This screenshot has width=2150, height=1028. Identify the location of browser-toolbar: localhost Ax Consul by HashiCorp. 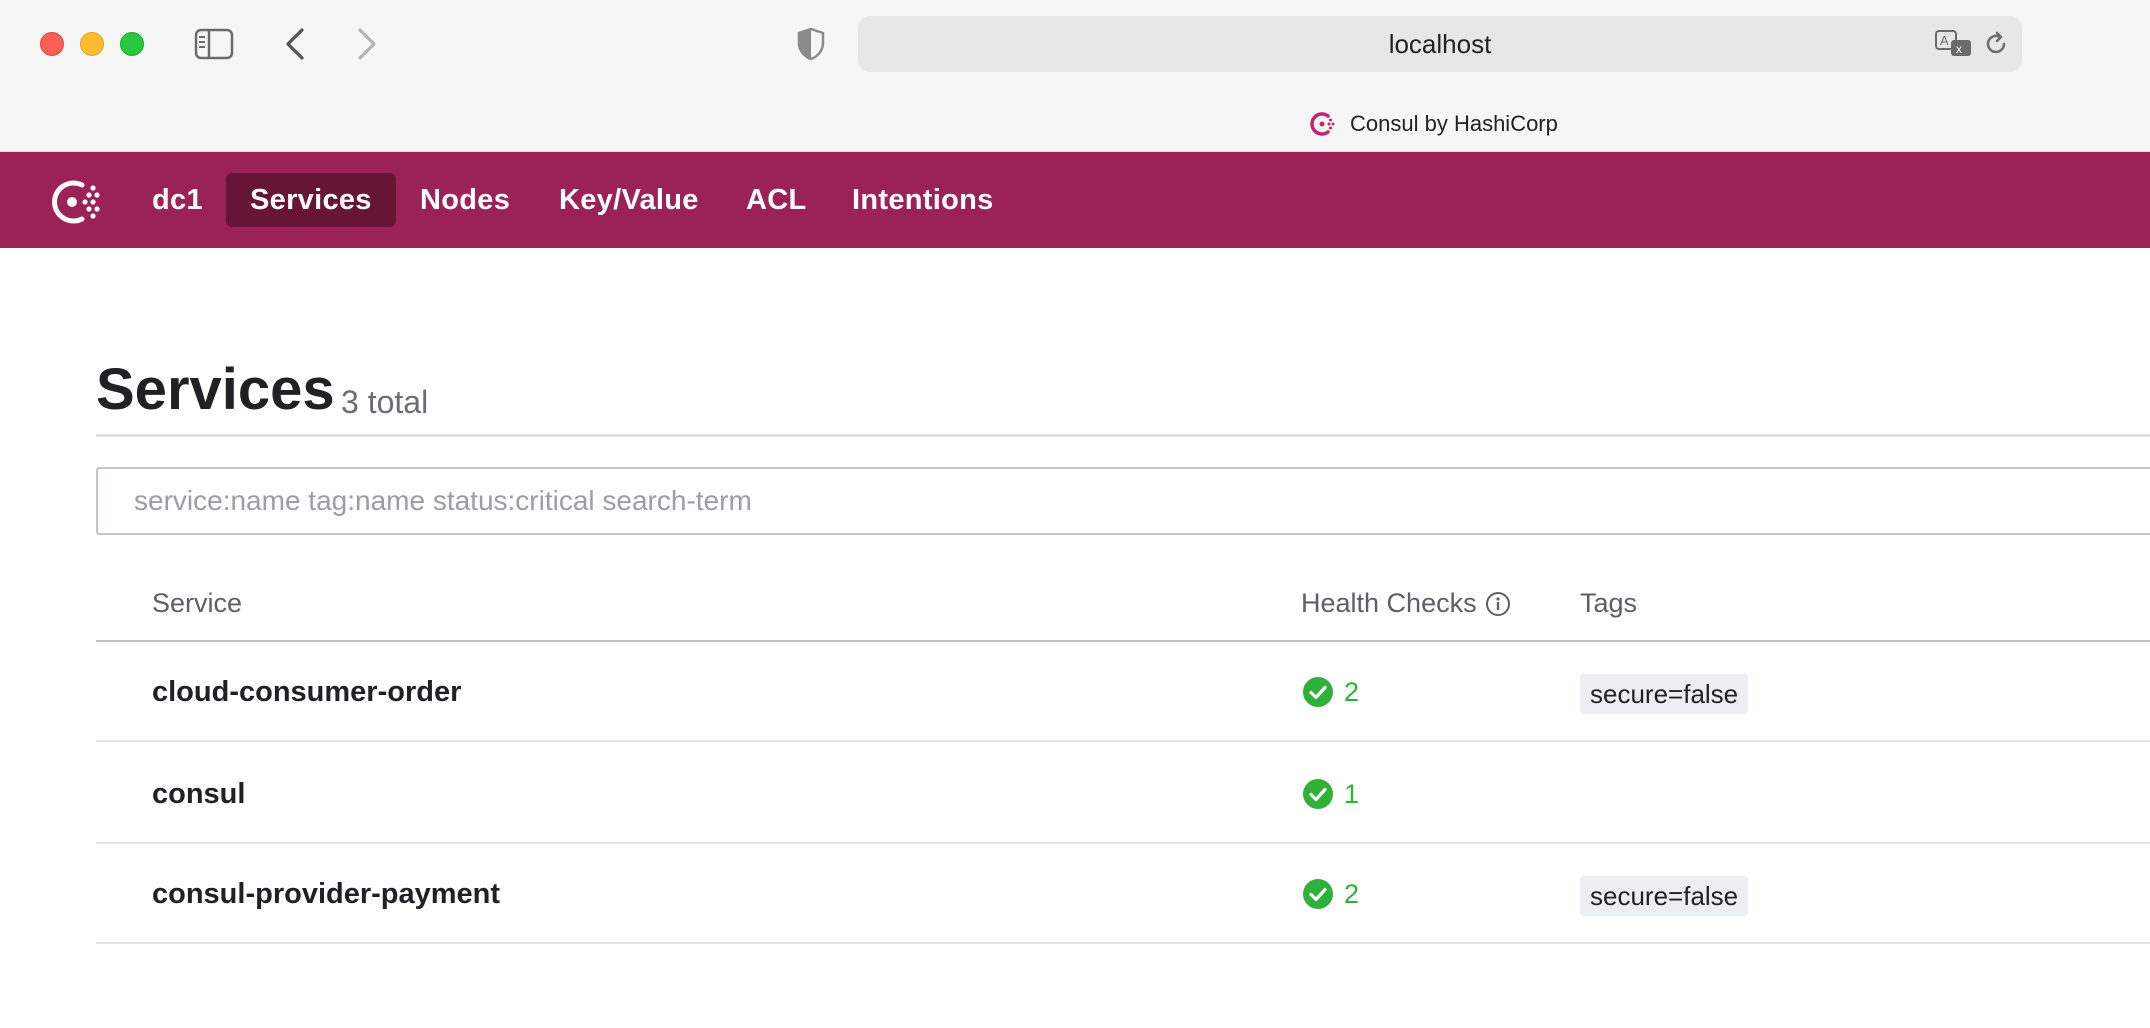
(1075, 76).